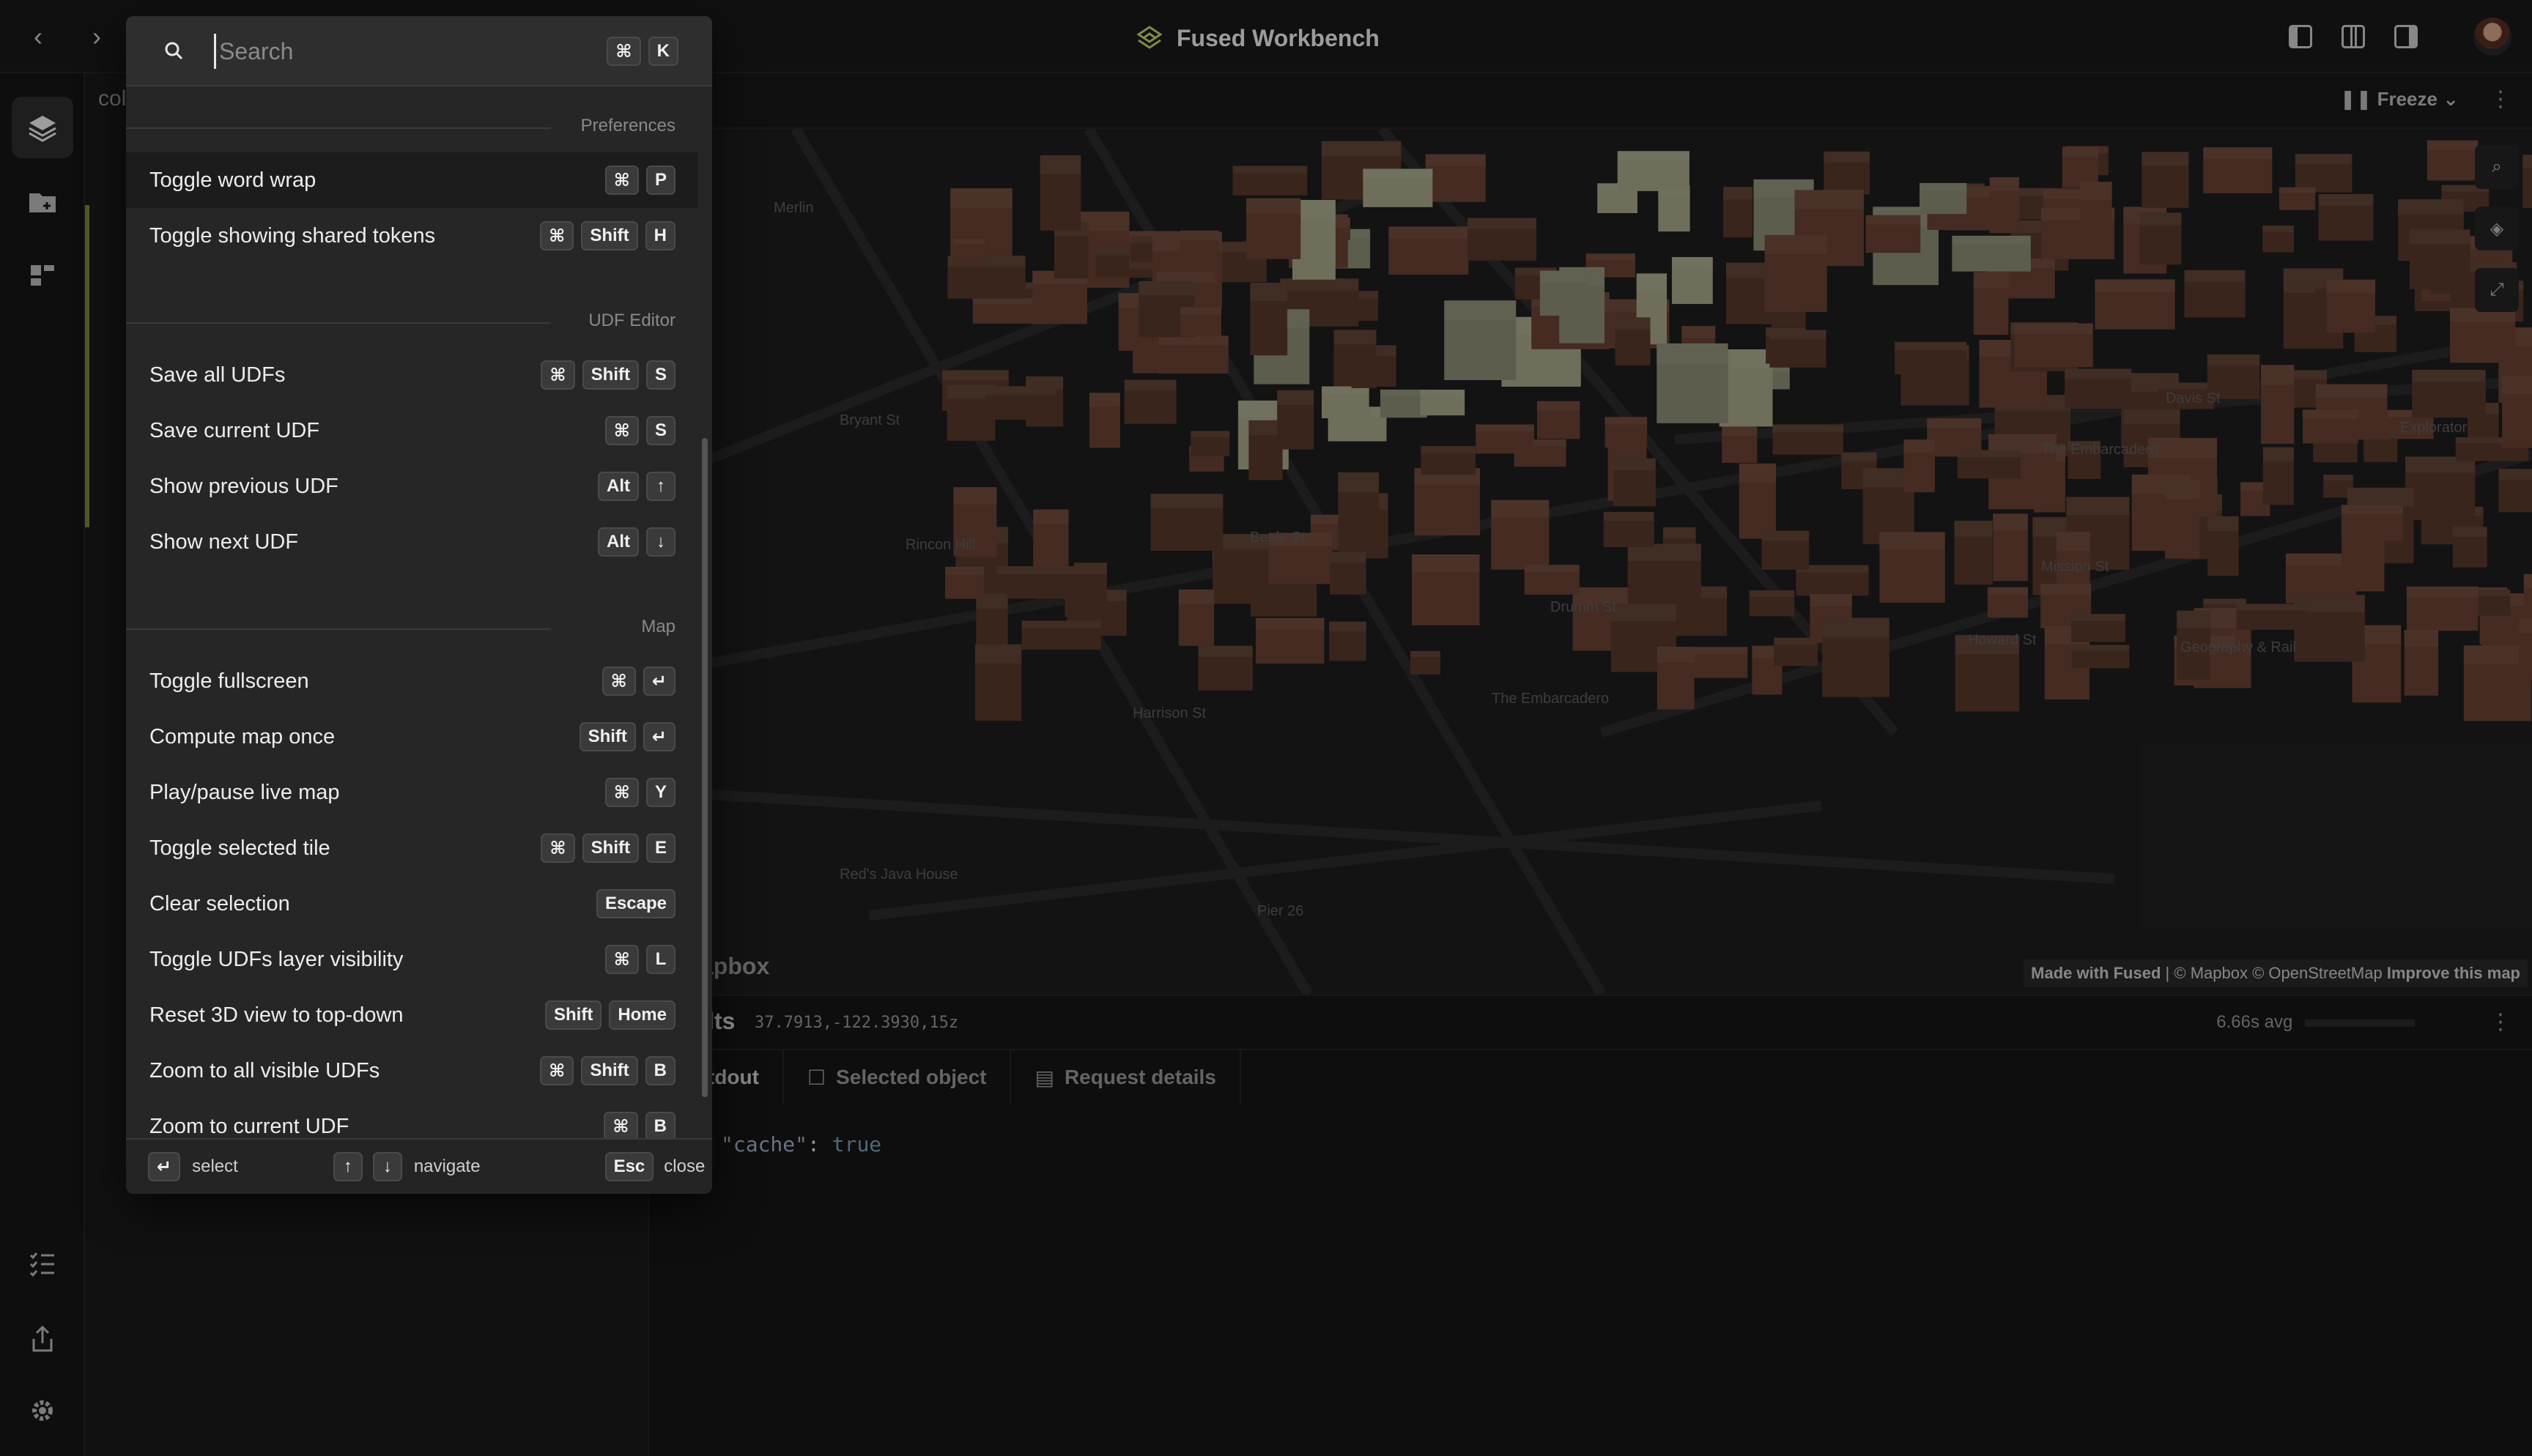  What do you see at coordinates (411, 960) in the screenshot?
I see `command-item: Toggle UDFs layer visibility ⌘ L` at bounding box center [411, 960].